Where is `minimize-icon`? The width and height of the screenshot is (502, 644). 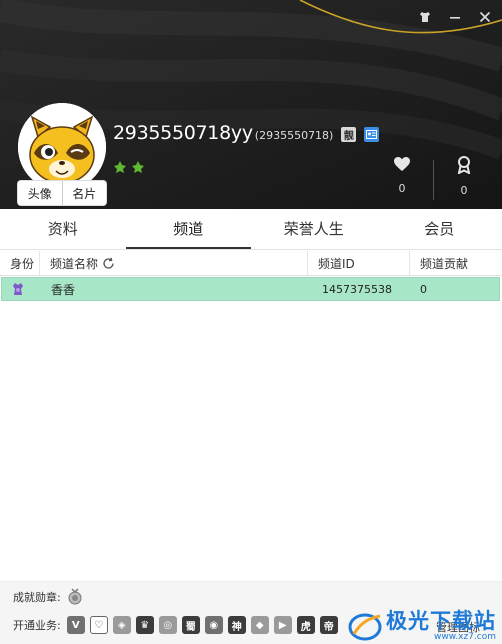 minimize-icon is located at coordinates (455, 17).